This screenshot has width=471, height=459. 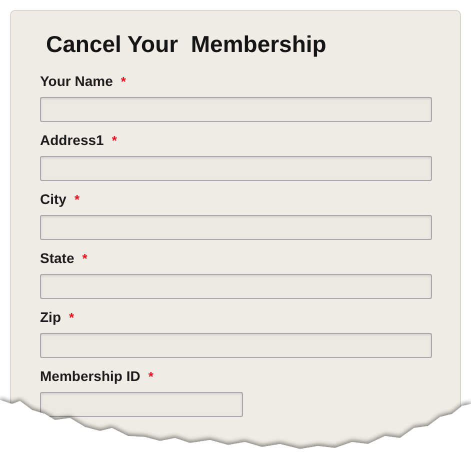 What do you see at coordinates (50, 317) in the screenshot?
I see `field-label: Zip` at bounding box center [50, 317].